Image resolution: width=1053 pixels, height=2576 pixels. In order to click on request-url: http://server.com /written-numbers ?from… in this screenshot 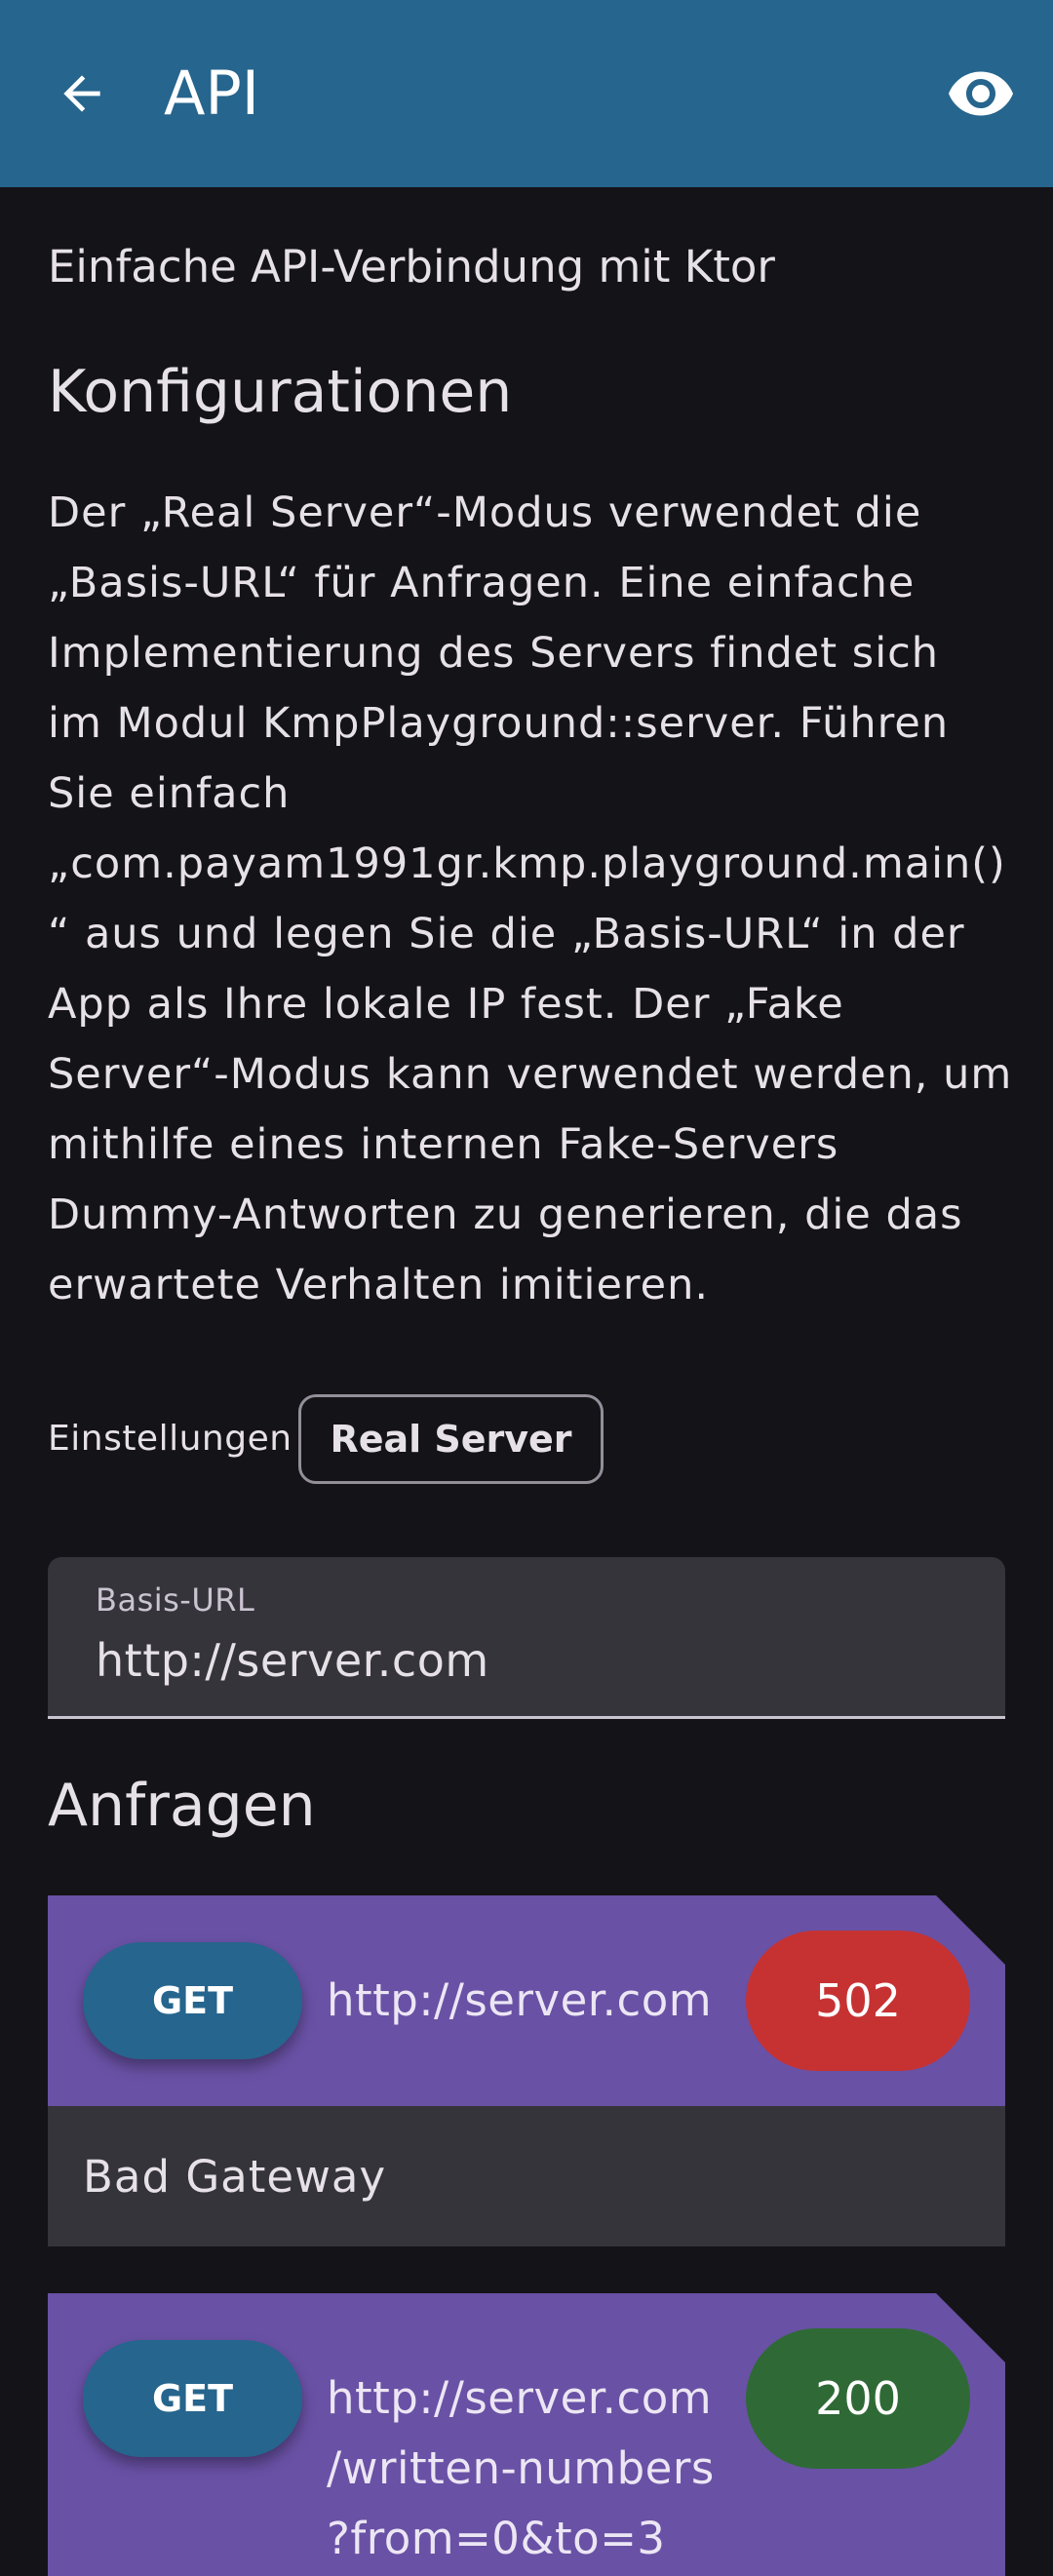, I will do `click(521, 2468)`.